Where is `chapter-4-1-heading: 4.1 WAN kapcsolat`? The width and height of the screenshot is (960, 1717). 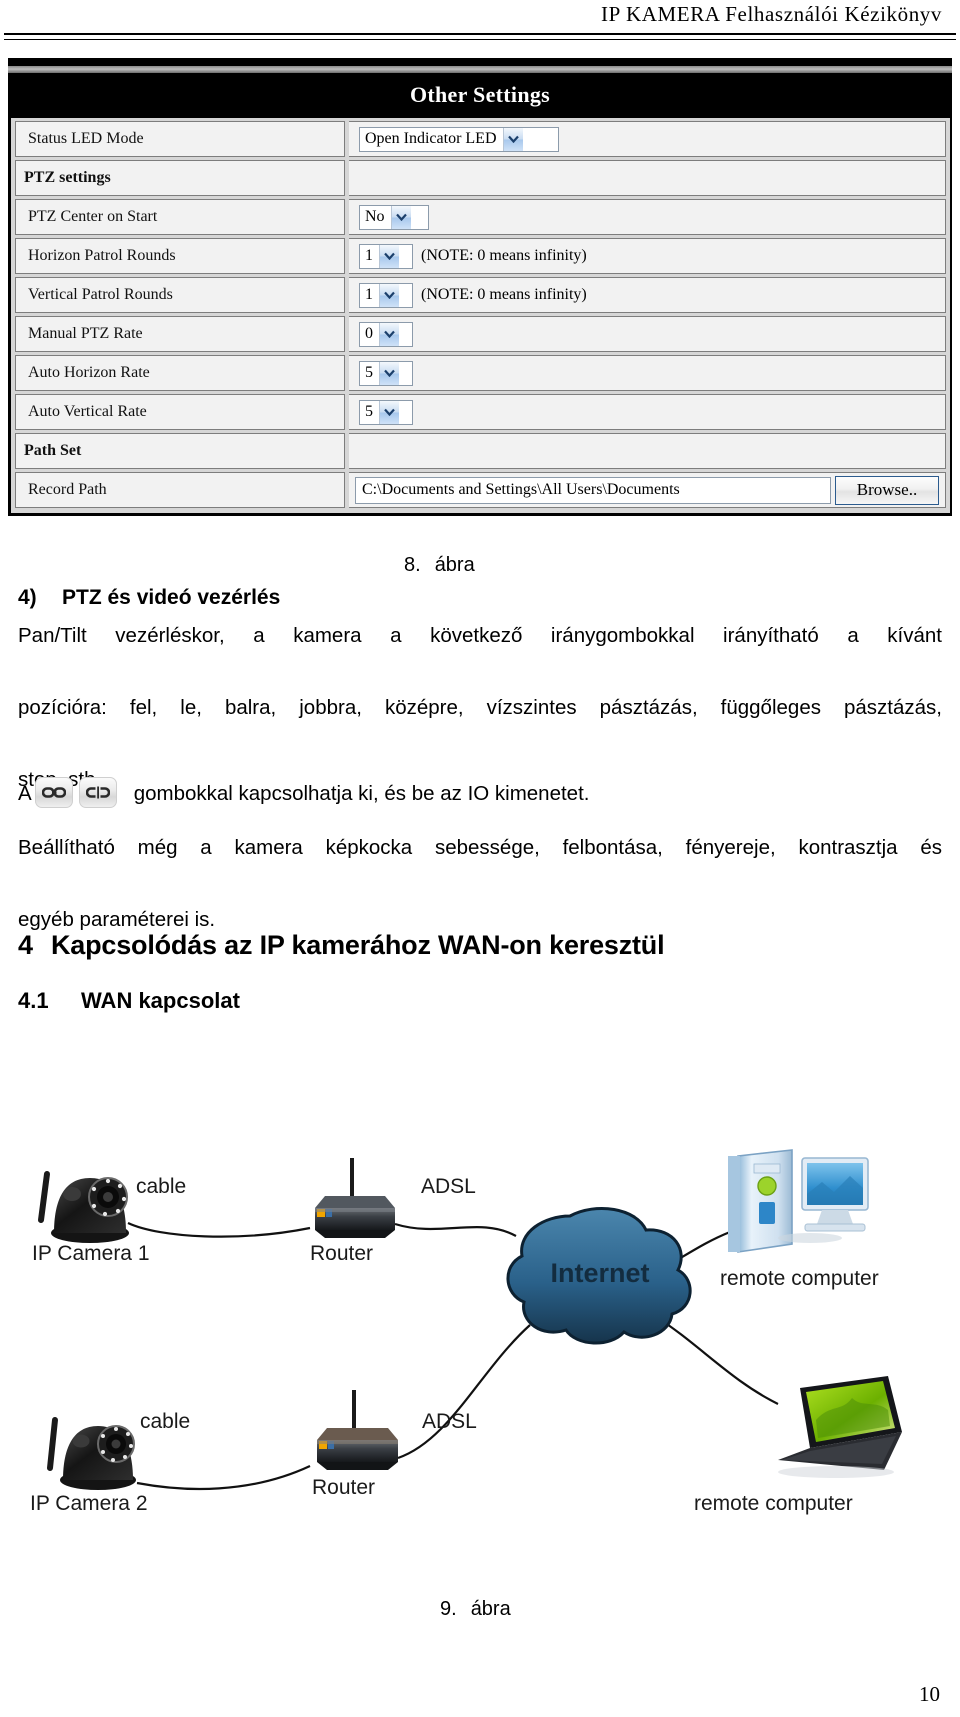
chapter-4-1-heading: 4.1 WAN kapcsolat is located at coordinates (480, 1001).